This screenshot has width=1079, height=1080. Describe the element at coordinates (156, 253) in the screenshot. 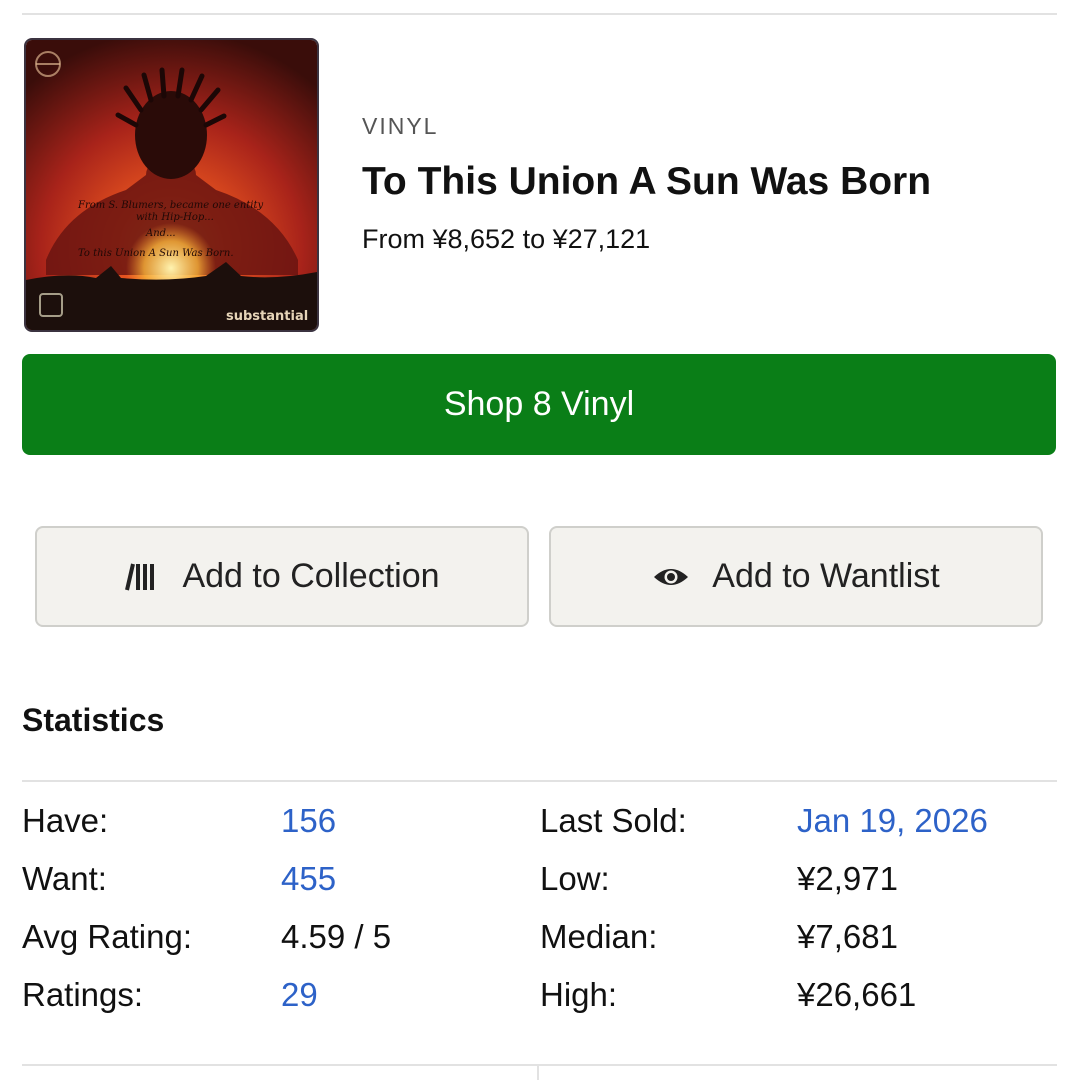

I see `cover-handwriting-4: To this Union A Sun Was Born.` at that location.